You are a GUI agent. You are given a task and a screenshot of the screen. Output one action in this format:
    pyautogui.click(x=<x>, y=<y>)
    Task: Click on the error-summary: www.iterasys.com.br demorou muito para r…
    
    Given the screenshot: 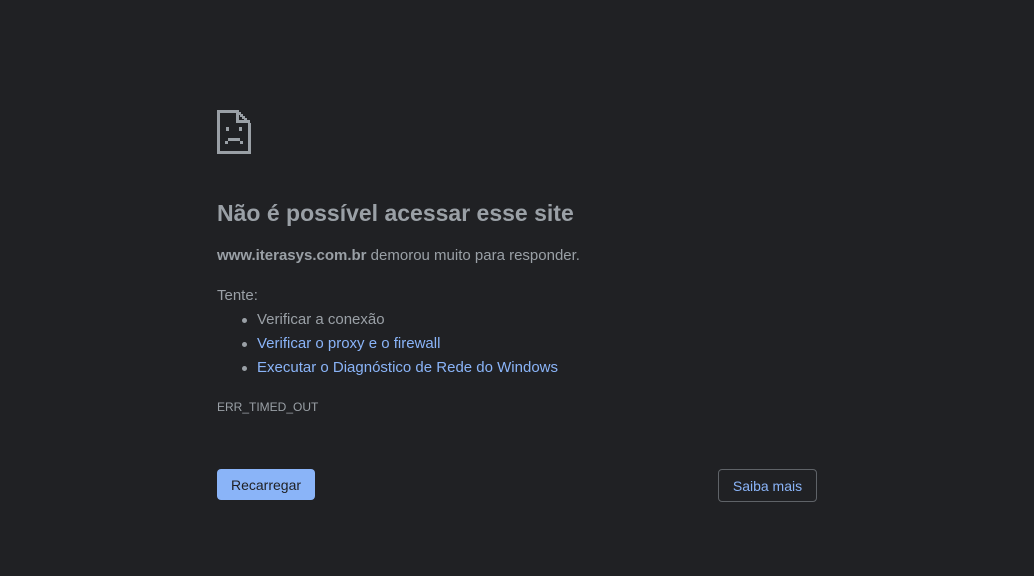 What is the action you would take?
    pyautogui.click(x=398, y=255)
    